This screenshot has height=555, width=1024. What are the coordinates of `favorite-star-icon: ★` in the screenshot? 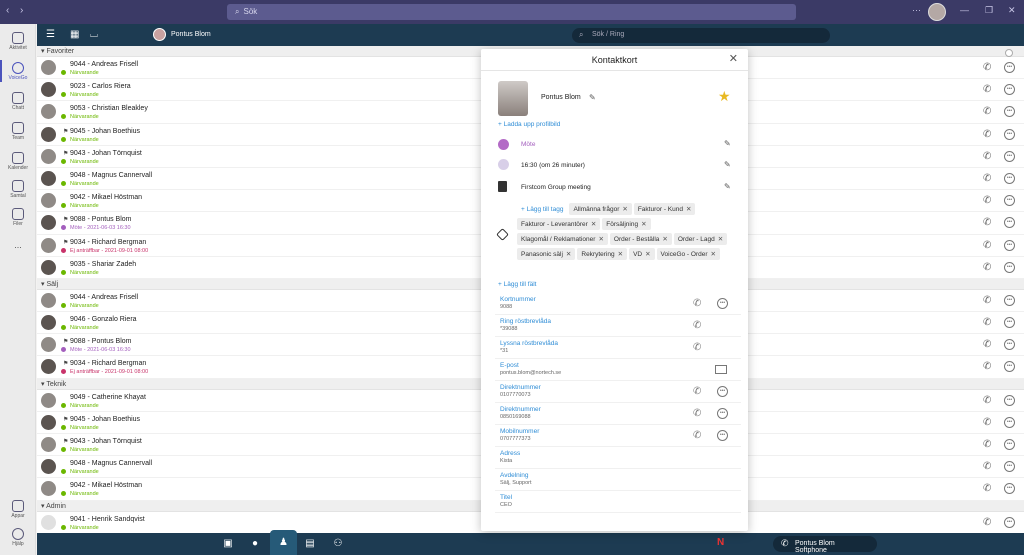 It's located at (724, 96).